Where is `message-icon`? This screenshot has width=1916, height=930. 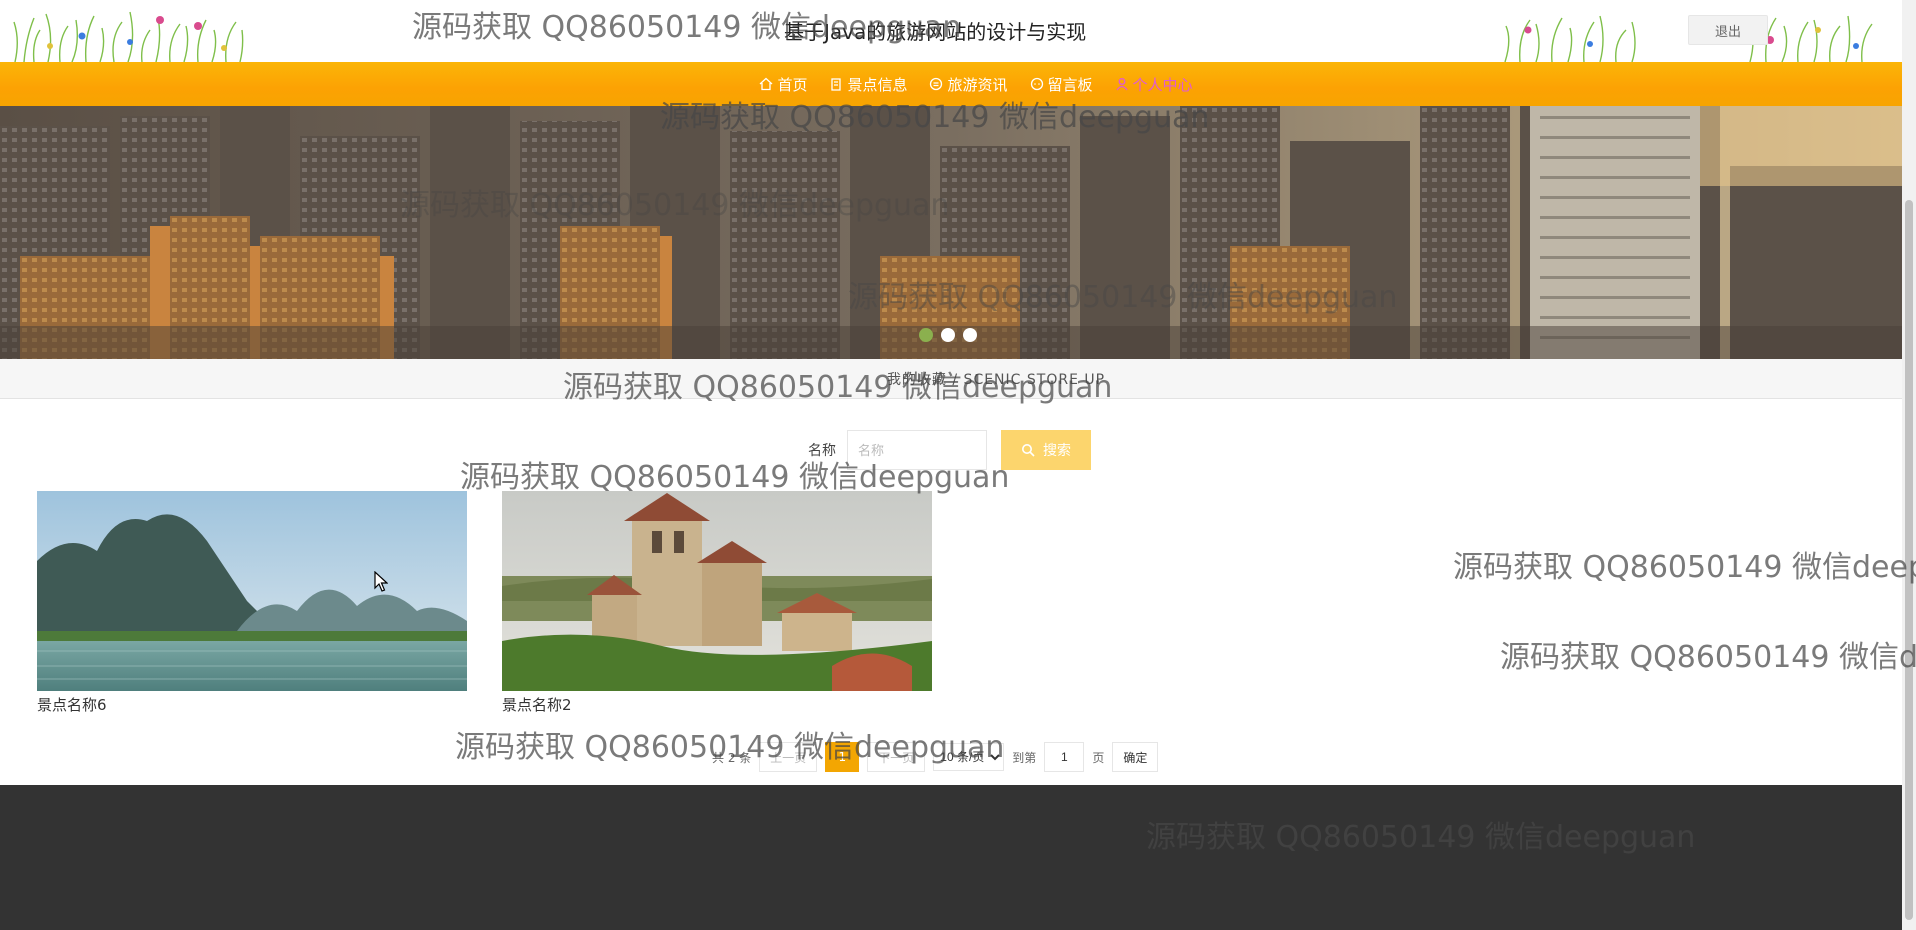 message-icon is located at coordinates (1036, 84).